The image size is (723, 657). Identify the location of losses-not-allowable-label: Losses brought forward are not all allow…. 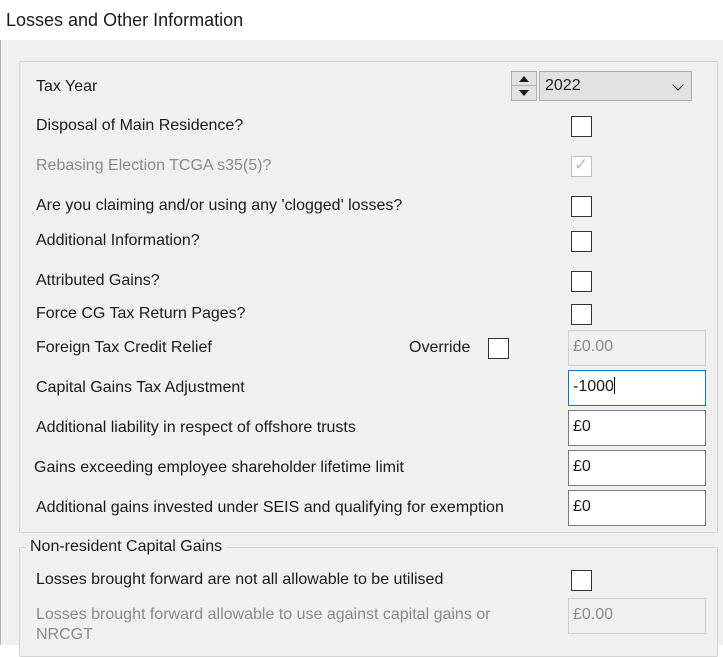
(240, 579).